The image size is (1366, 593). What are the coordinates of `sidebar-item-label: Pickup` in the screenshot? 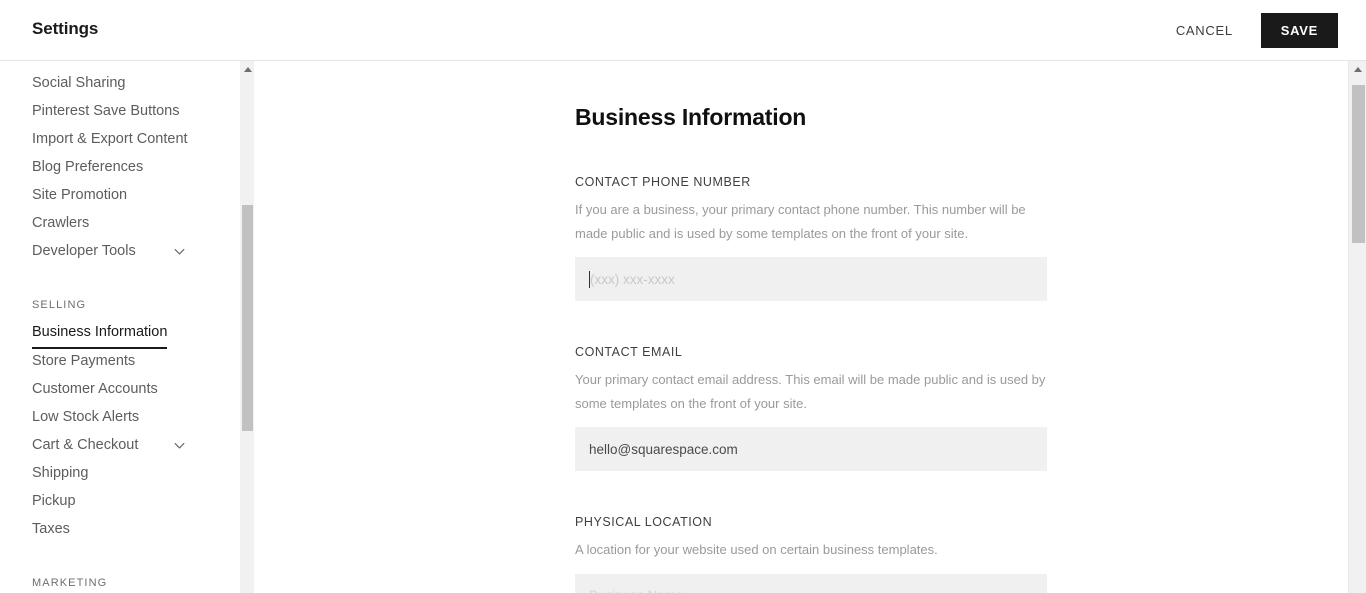 It's located at (54, 501).